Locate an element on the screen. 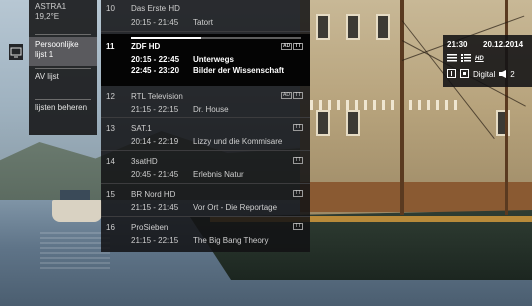 The height and width of the screenshot is (306, 532). program-time: 20:15 - 22:45 is located at coordinates (155, 59).